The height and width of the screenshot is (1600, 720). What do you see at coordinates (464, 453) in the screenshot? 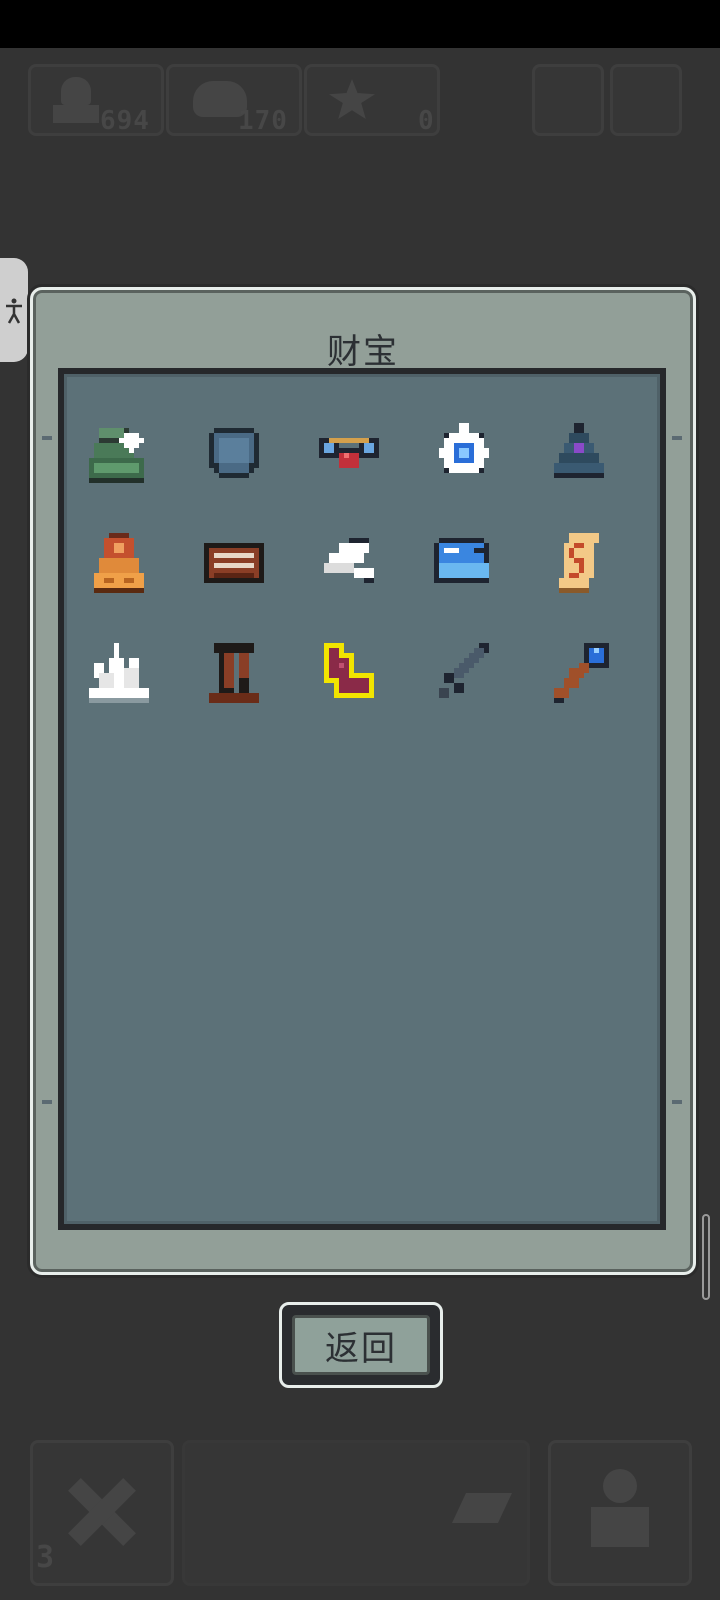
I see `sapphire-amulet-icon` at bounding box center [464, 453].